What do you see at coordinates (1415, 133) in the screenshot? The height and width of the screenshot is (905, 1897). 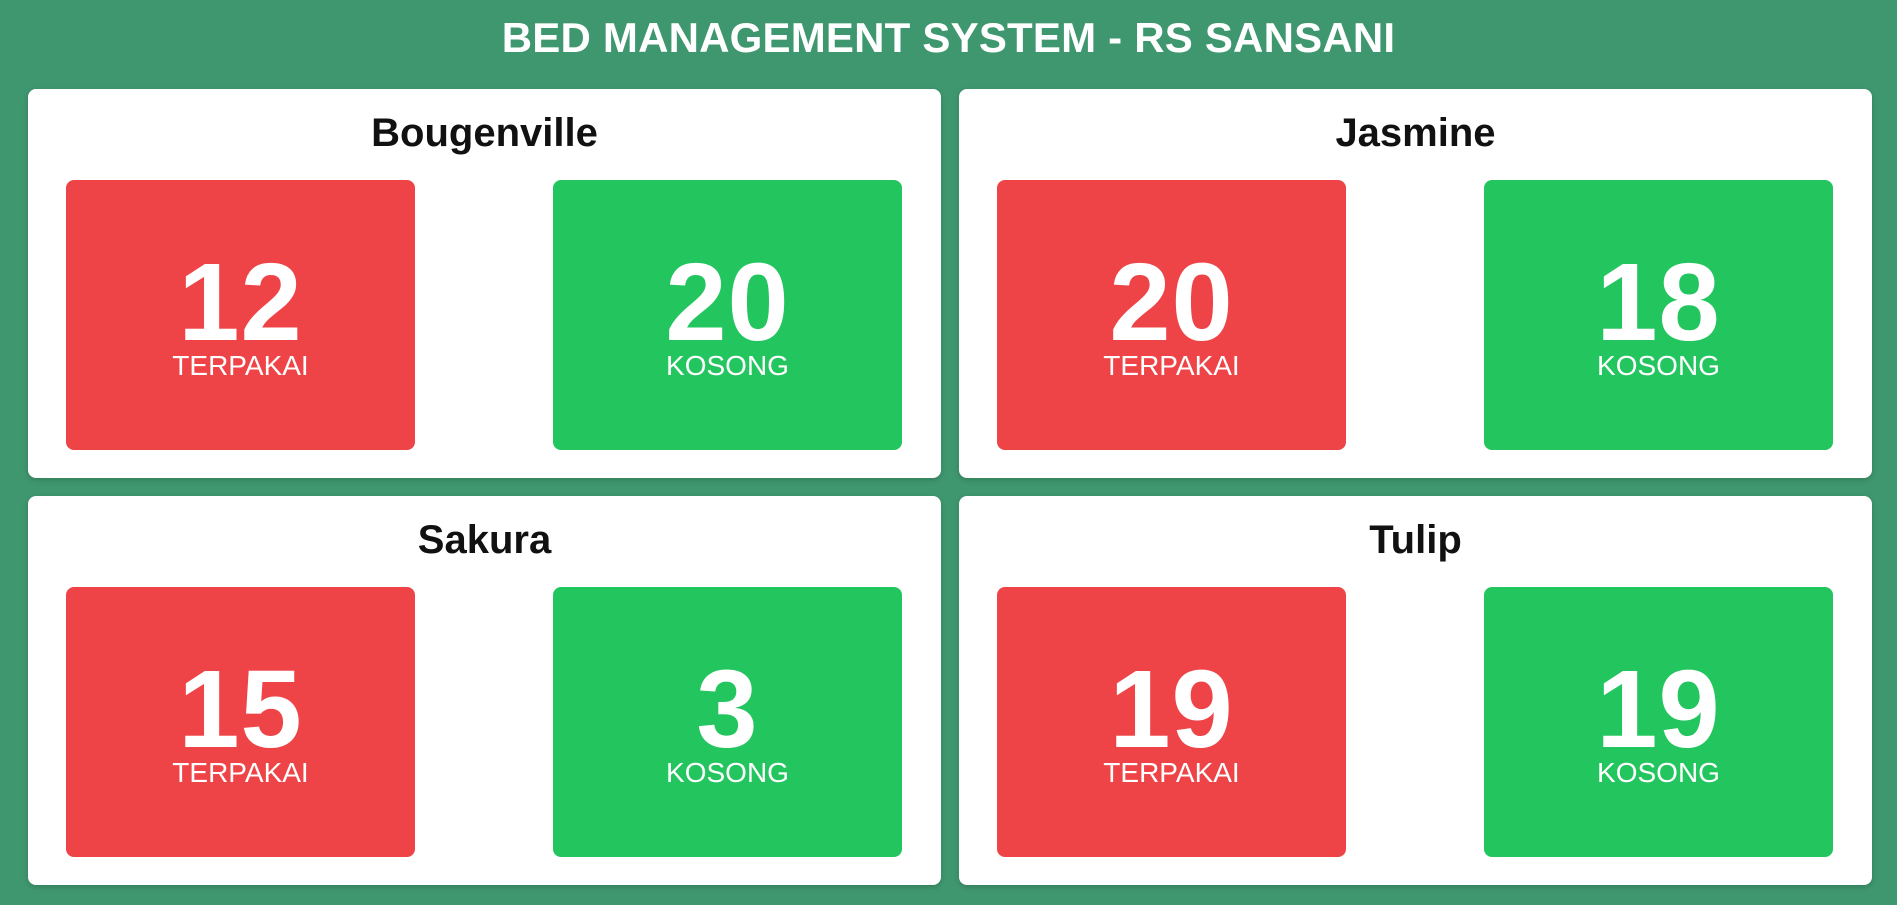 I see `ward-name: Jasmine` at bounding box center [1415, 133].